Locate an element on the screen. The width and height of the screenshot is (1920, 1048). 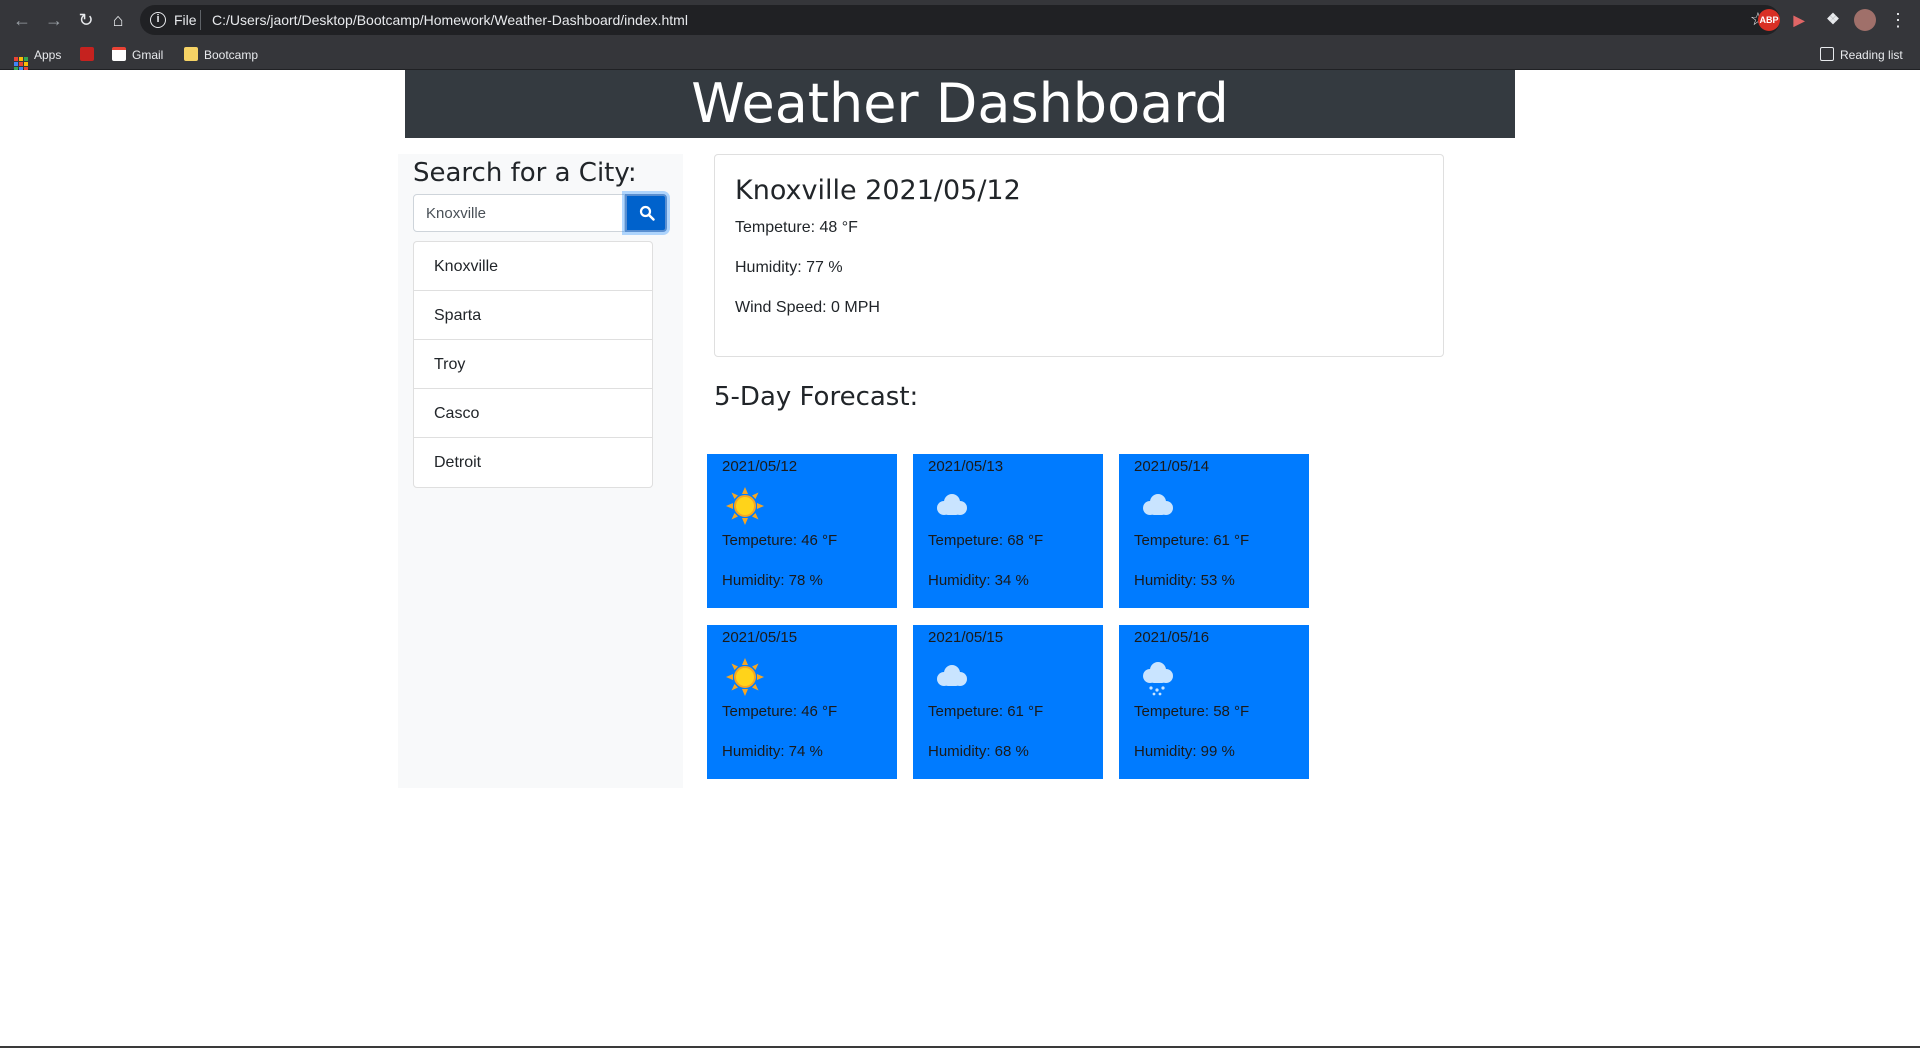
bookmarks-bar: Apps Gmail Bootcamp Reading list is located at coordinates (960, 55).